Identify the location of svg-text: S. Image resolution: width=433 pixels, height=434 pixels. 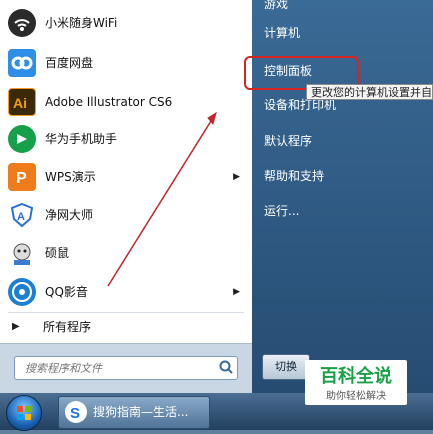
(75, 413).